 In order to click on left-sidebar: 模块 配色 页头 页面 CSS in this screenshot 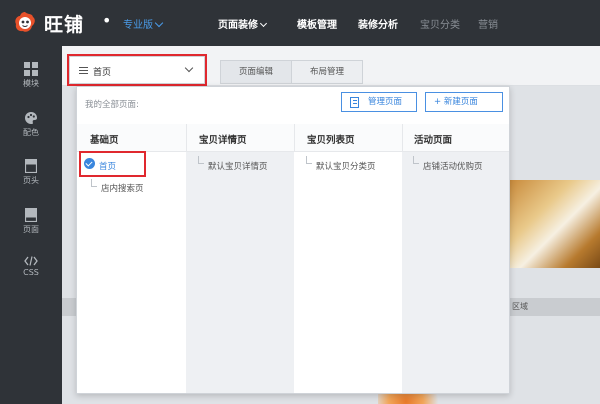, I will do `click(31, 225)`.